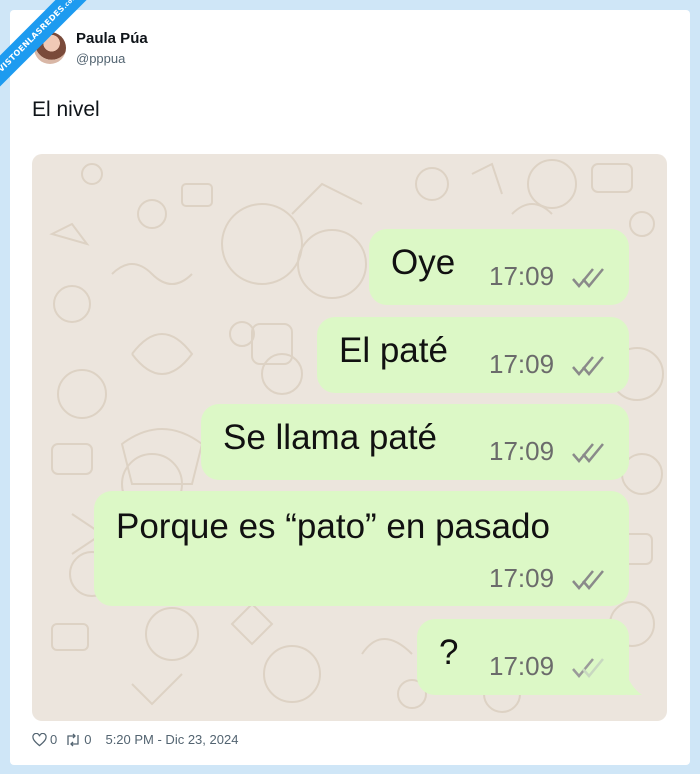 The width and height of the screenshot is (700, 774). Describe the element at coordinates (100, 58) in the screenshot. I see `author-handle: @pppua` at that location.